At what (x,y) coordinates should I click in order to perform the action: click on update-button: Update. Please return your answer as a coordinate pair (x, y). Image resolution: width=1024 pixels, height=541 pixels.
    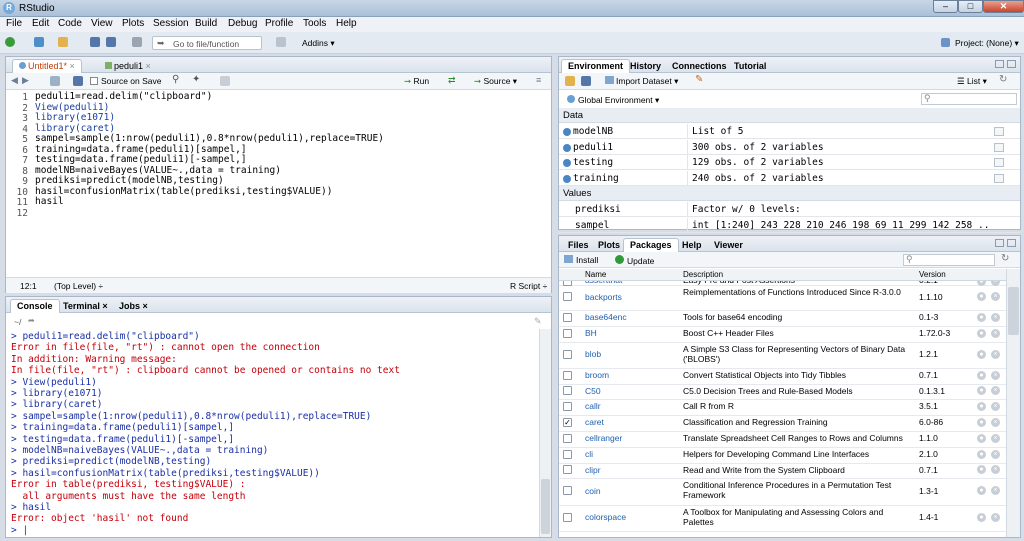
    Looking at the image, I should click on (634, 260).